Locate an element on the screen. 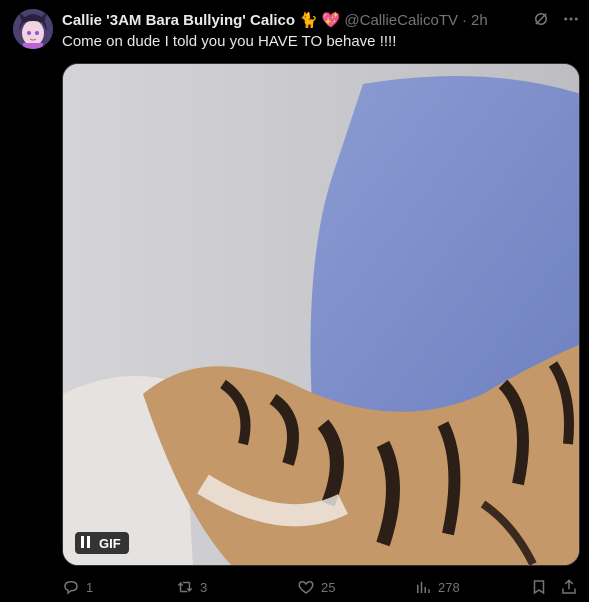  retweet-button: 3 is located at coordinates (191, 587).